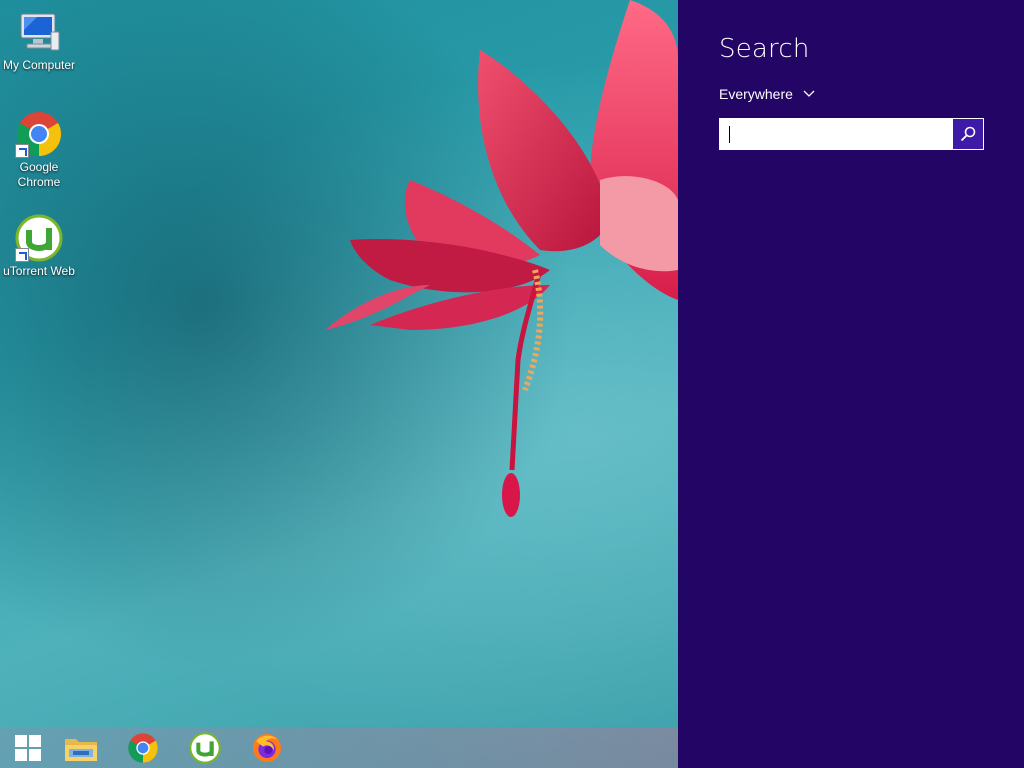 This screenshot has height=768, width=1024. Describe the element at coordinates (756, 94) in the screenshot. I see `search-scope-label: Everywhere` at that location.